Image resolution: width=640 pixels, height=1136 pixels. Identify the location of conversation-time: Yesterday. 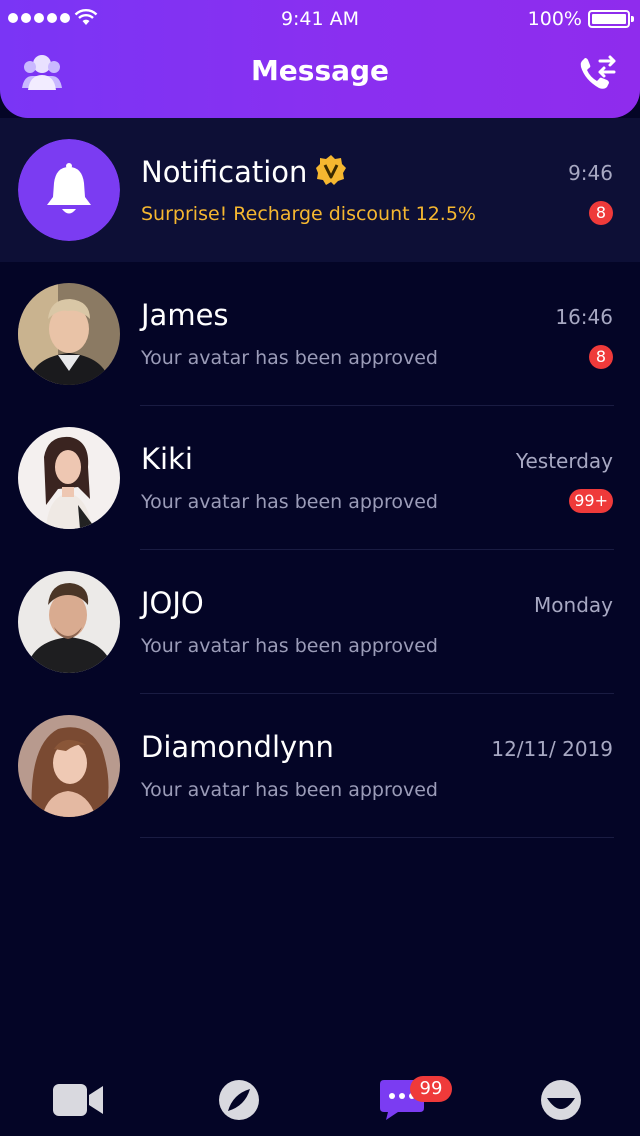
(564, 461).